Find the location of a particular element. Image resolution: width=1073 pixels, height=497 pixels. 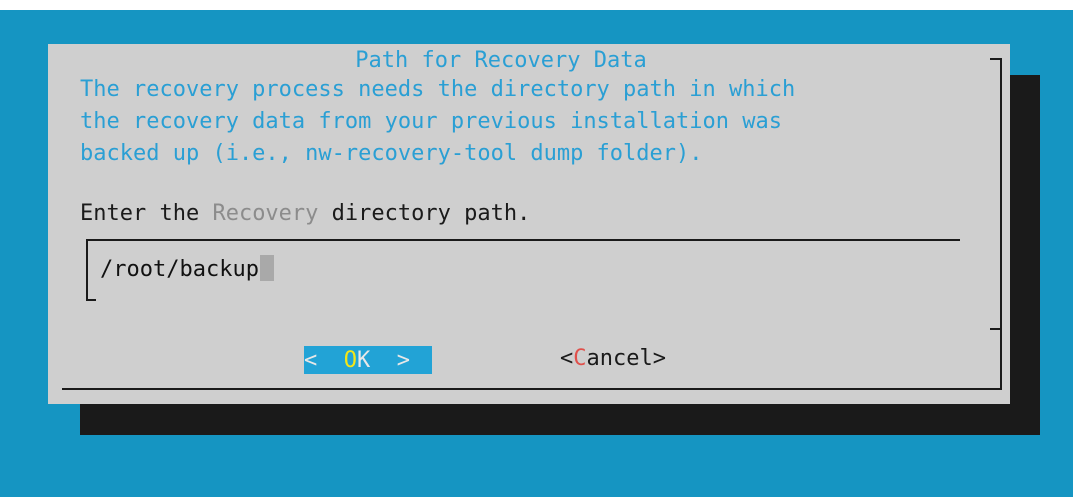

cancel-hotkey: C is located at coordinates (580, 358).